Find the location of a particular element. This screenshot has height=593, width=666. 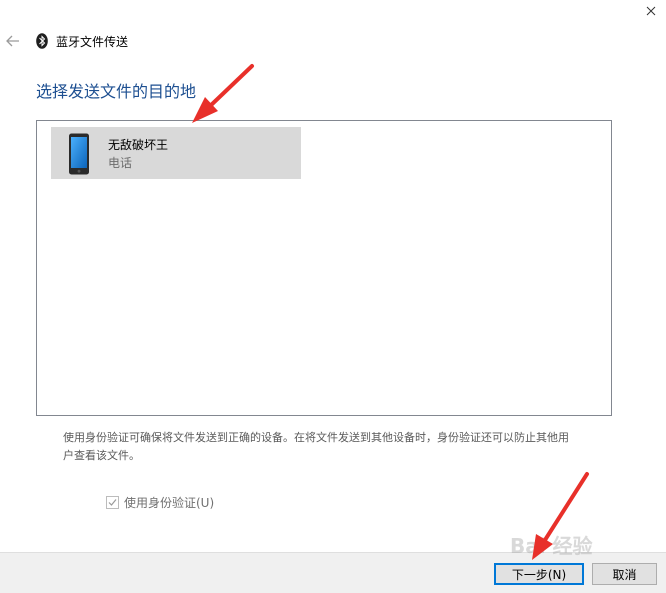

next-button: 下一步(N) is located at coordinates (539, 574).